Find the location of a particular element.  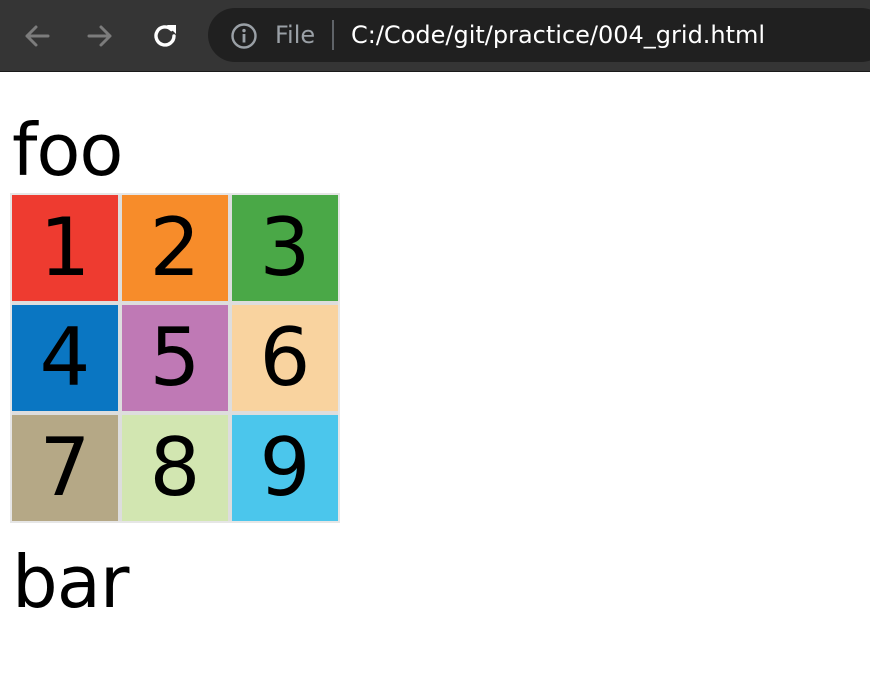

grid-cell-3: 3 is located at coordinates (285, 248).